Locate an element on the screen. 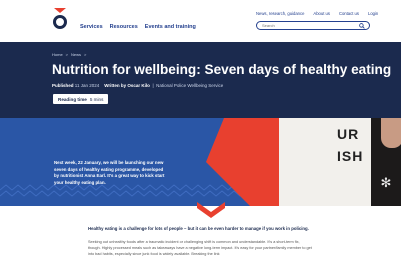  reading-time-badge: Reading time 5 mins is located at coordinates (81, 99).